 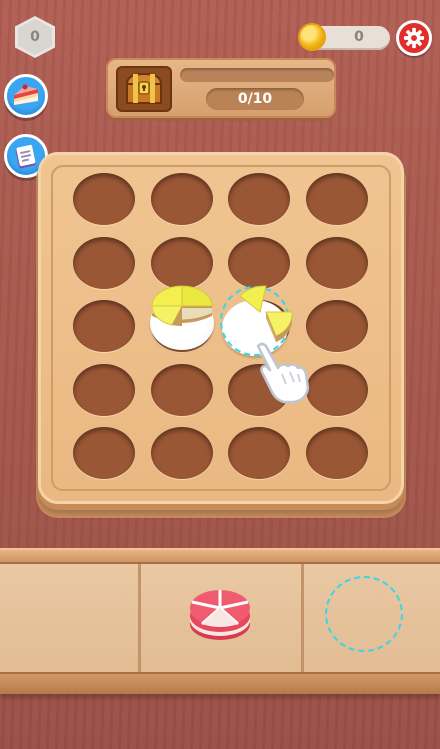 What do you see at coordinates (312, 37) in the screenshot?
I see `coin-icon` at bounding box center [312, 37].